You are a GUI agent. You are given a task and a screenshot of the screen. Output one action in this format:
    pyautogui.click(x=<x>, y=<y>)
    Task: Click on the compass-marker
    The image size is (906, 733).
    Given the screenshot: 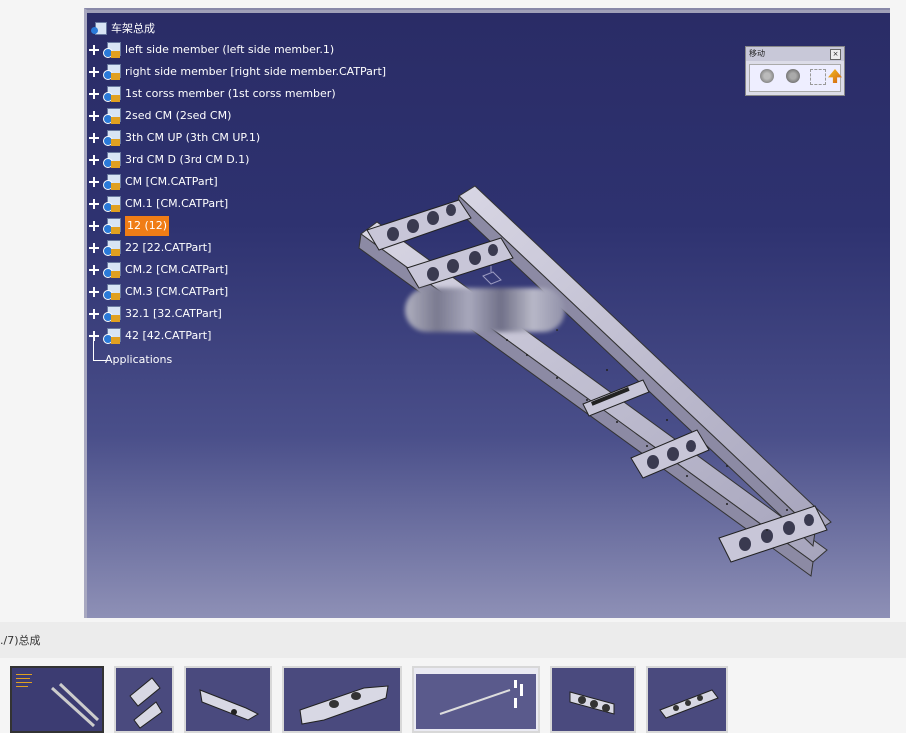 What is the action you would take?
    pyautogui.click(x=492, y=275)
    